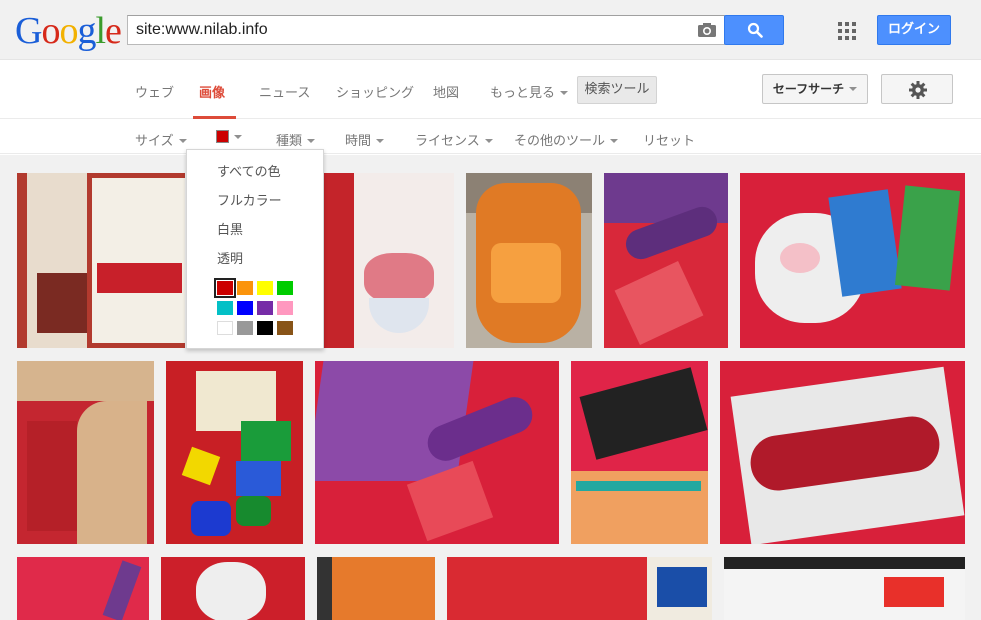 Image resolution: width=981 pixels, height=620 pixels. Describe the element at coordinates (285, 308) in the screenshot. I see `color-swatch-pink` at that location.